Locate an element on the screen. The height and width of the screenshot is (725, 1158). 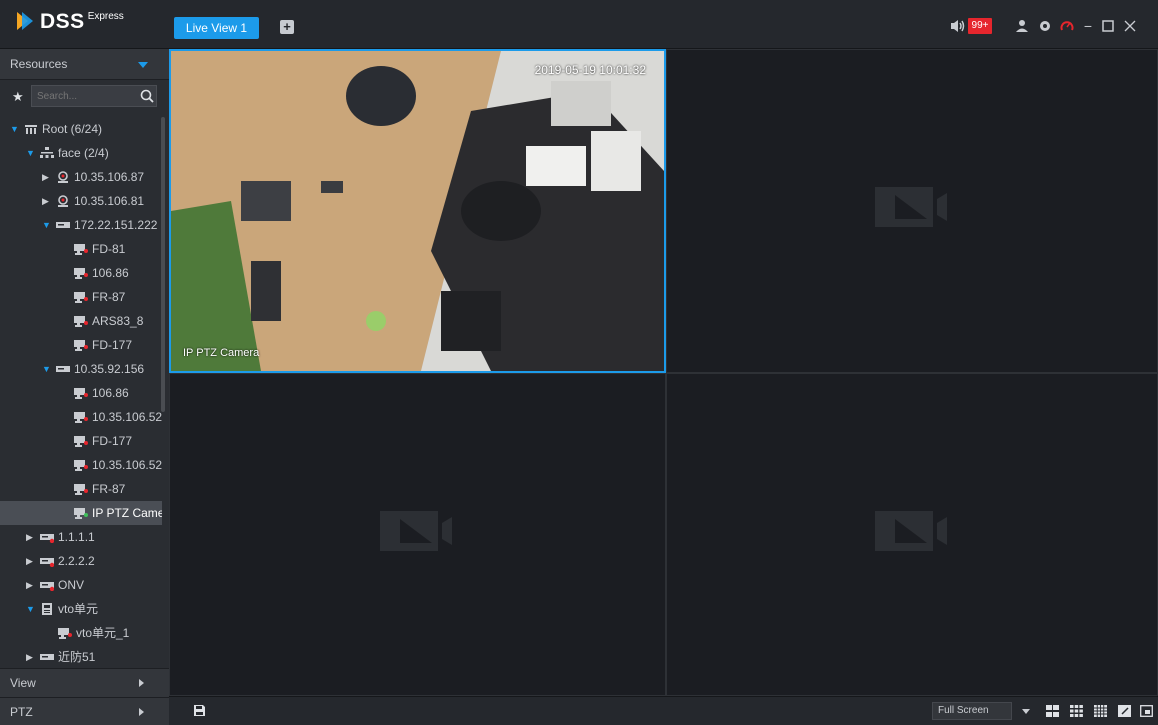
maximize-icon is located at coordinates (1108, 26).